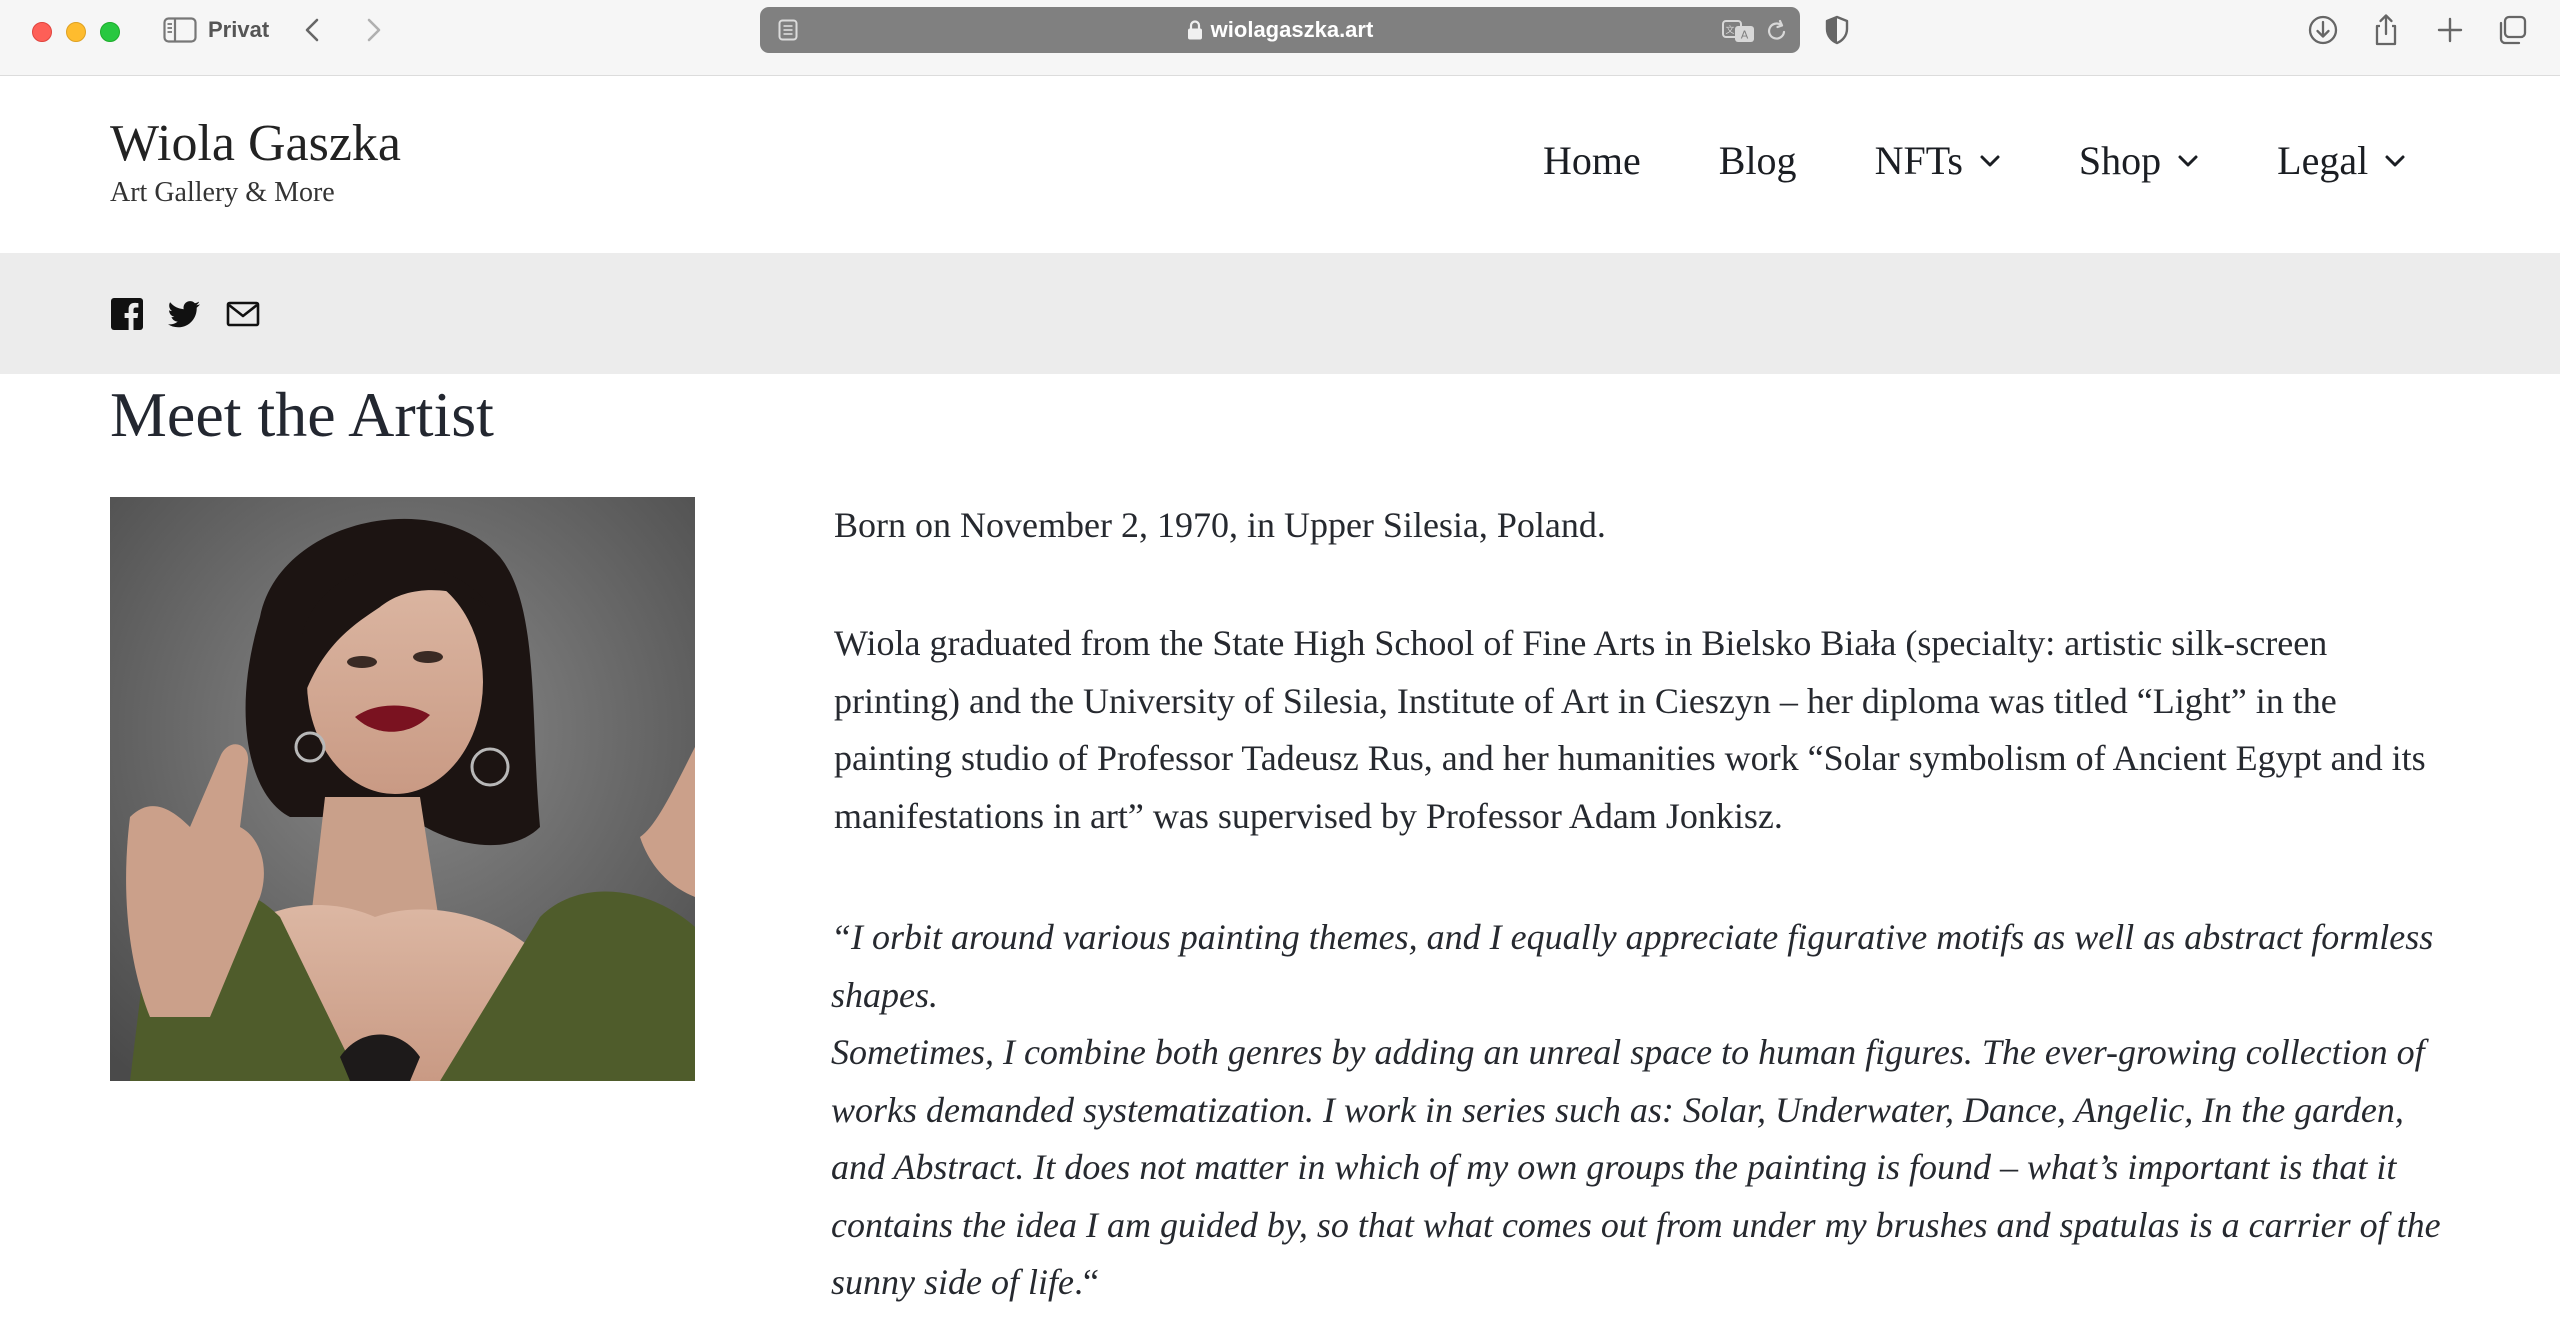 This screenshot has height=1319, width=2560. What do you see at coordinates (76, 32) in the screenshot?
I see `minimize-window-button` at bounding box center [76, 32].